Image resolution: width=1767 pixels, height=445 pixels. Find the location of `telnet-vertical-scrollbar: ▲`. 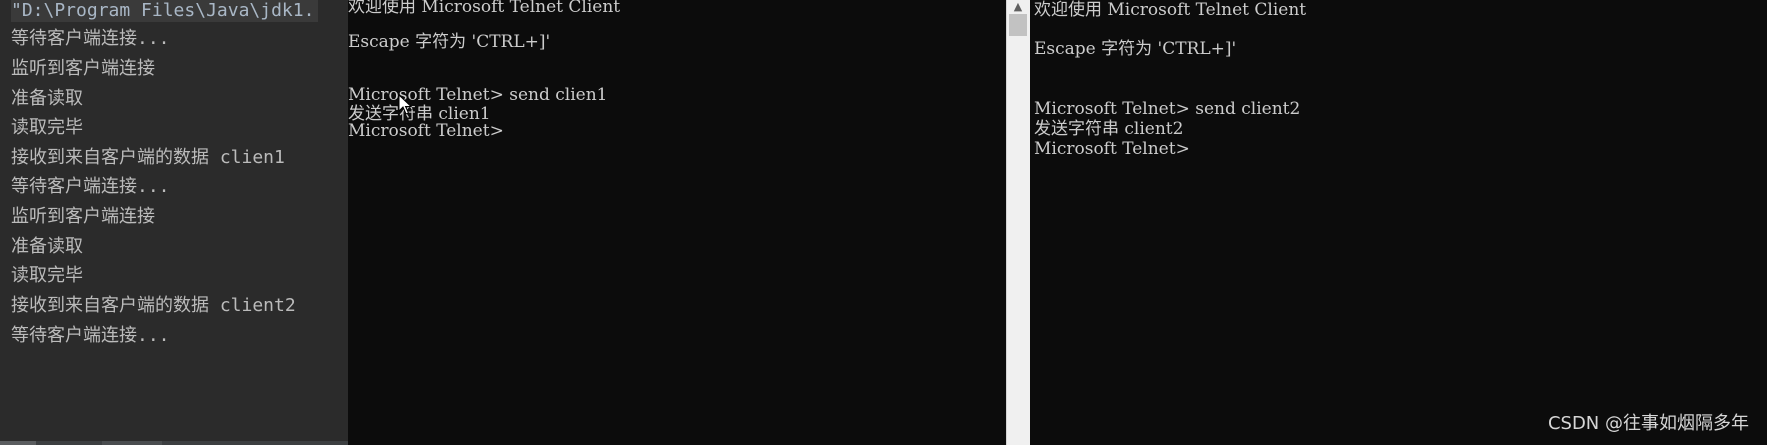

telnet-vertical-scrollbar: ▲ is located at coordinates (1018, 222).